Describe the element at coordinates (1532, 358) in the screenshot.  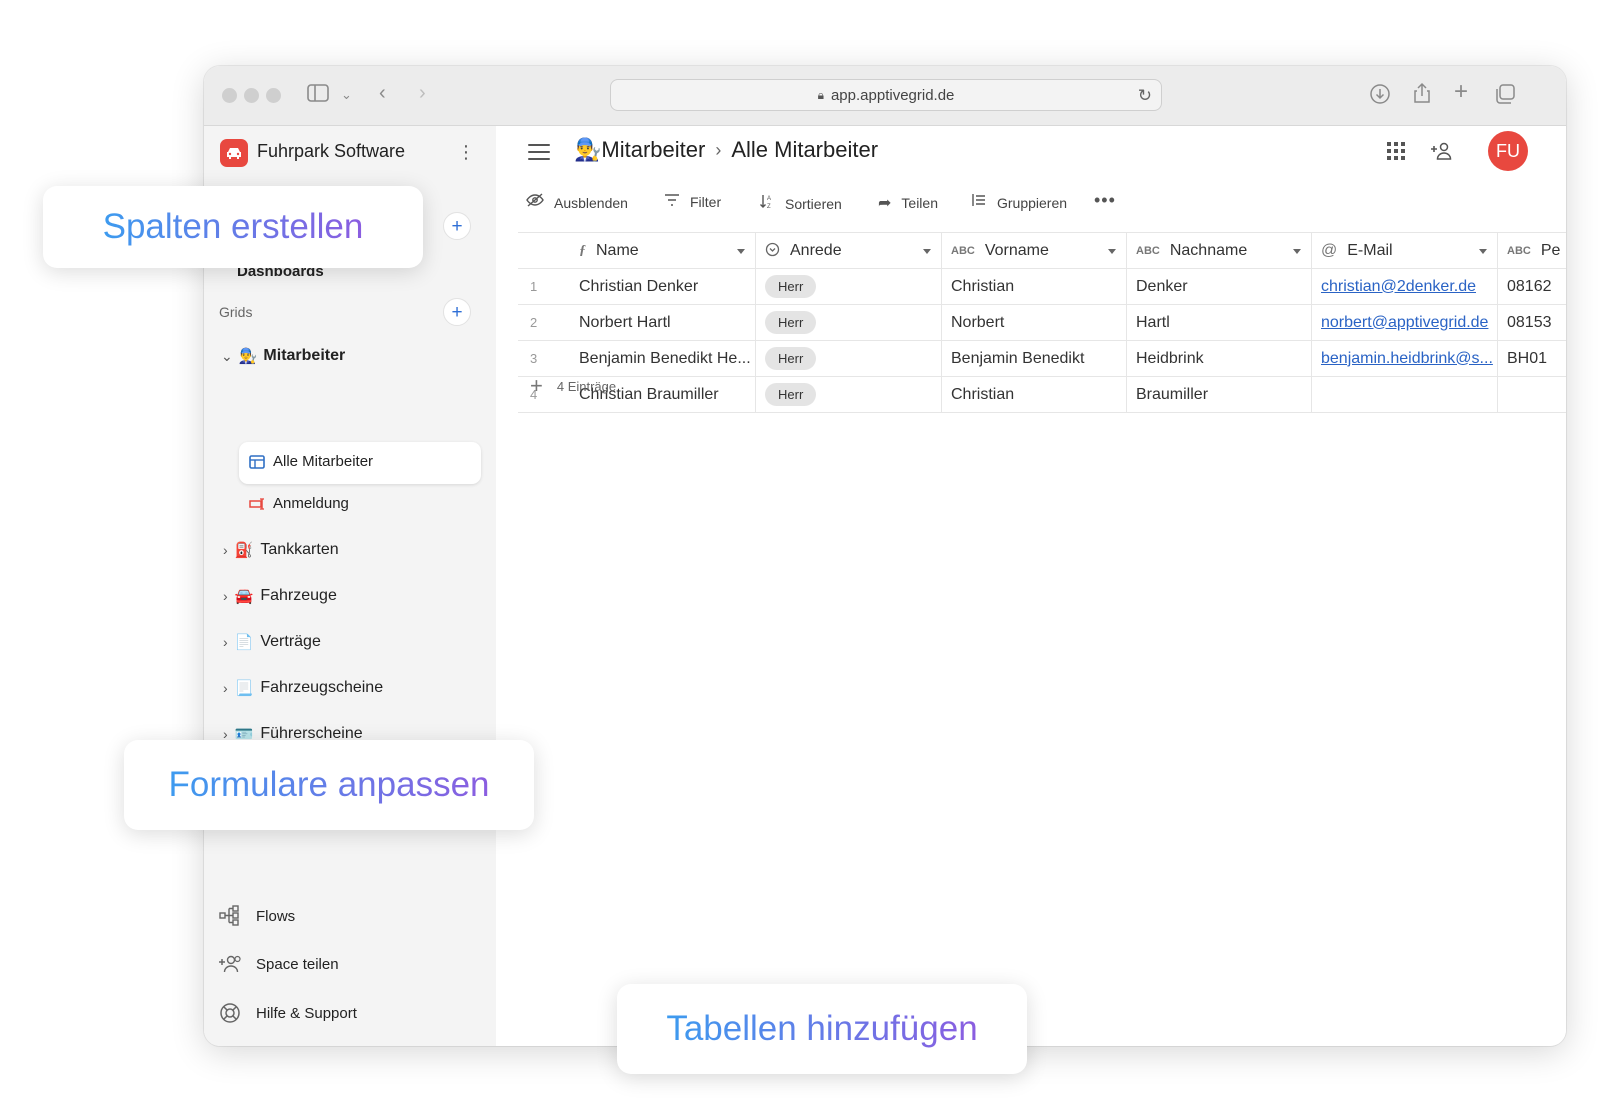
I see `cell-pe: BH01` at that location.